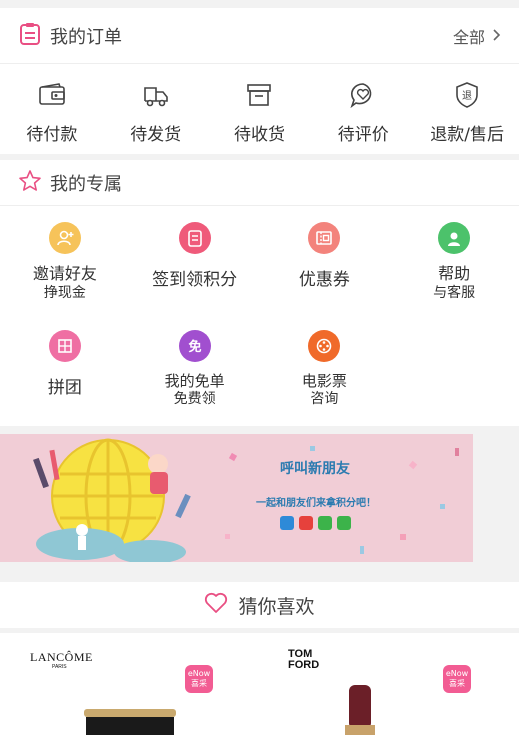 Image resolution: width=519 pixels, height=735 pixels. Describe the element at coordinates (467, 112) in the screenshot. I see `order-refund-aftersale: 退 退款/售后` at that location.